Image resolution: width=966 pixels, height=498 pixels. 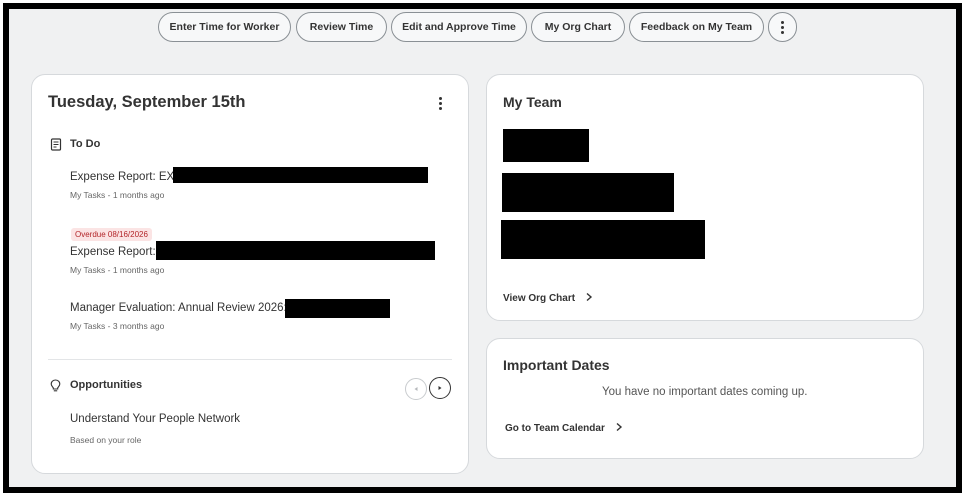 What do you see at coordinates (117, 326) in the screenshot?
I see `task-meta: My Tasks - 3 months ago` at bounding box center [117, 326].